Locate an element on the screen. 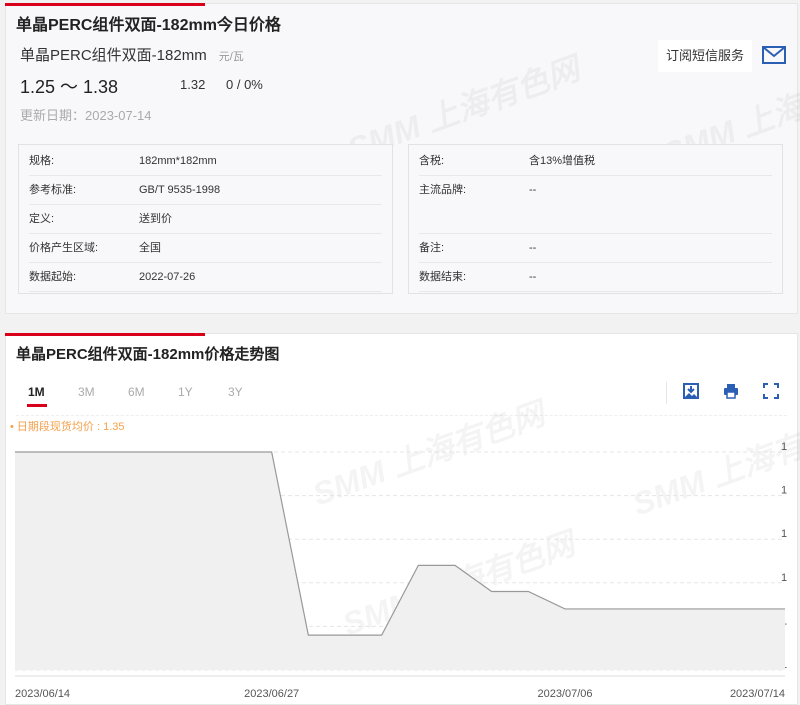 This screenshot has width=800, height=705. x-tick-label: 2023/07/06 is located at coordinates (564, 694).